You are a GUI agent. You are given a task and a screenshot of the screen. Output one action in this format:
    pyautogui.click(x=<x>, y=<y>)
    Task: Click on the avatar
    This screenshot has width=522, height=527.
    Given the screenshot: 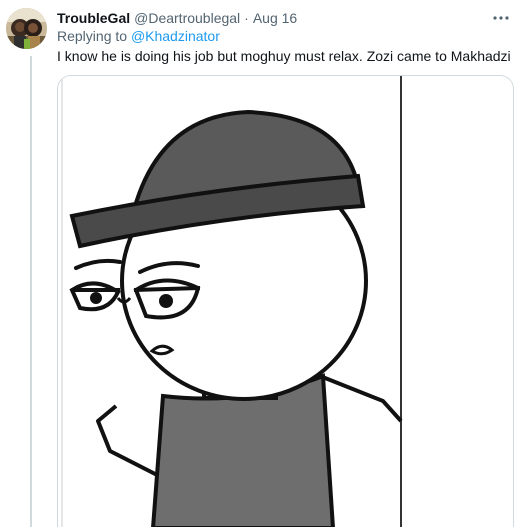 What is the action you would take?
    pyautogui.click(x=26, y=28)
    